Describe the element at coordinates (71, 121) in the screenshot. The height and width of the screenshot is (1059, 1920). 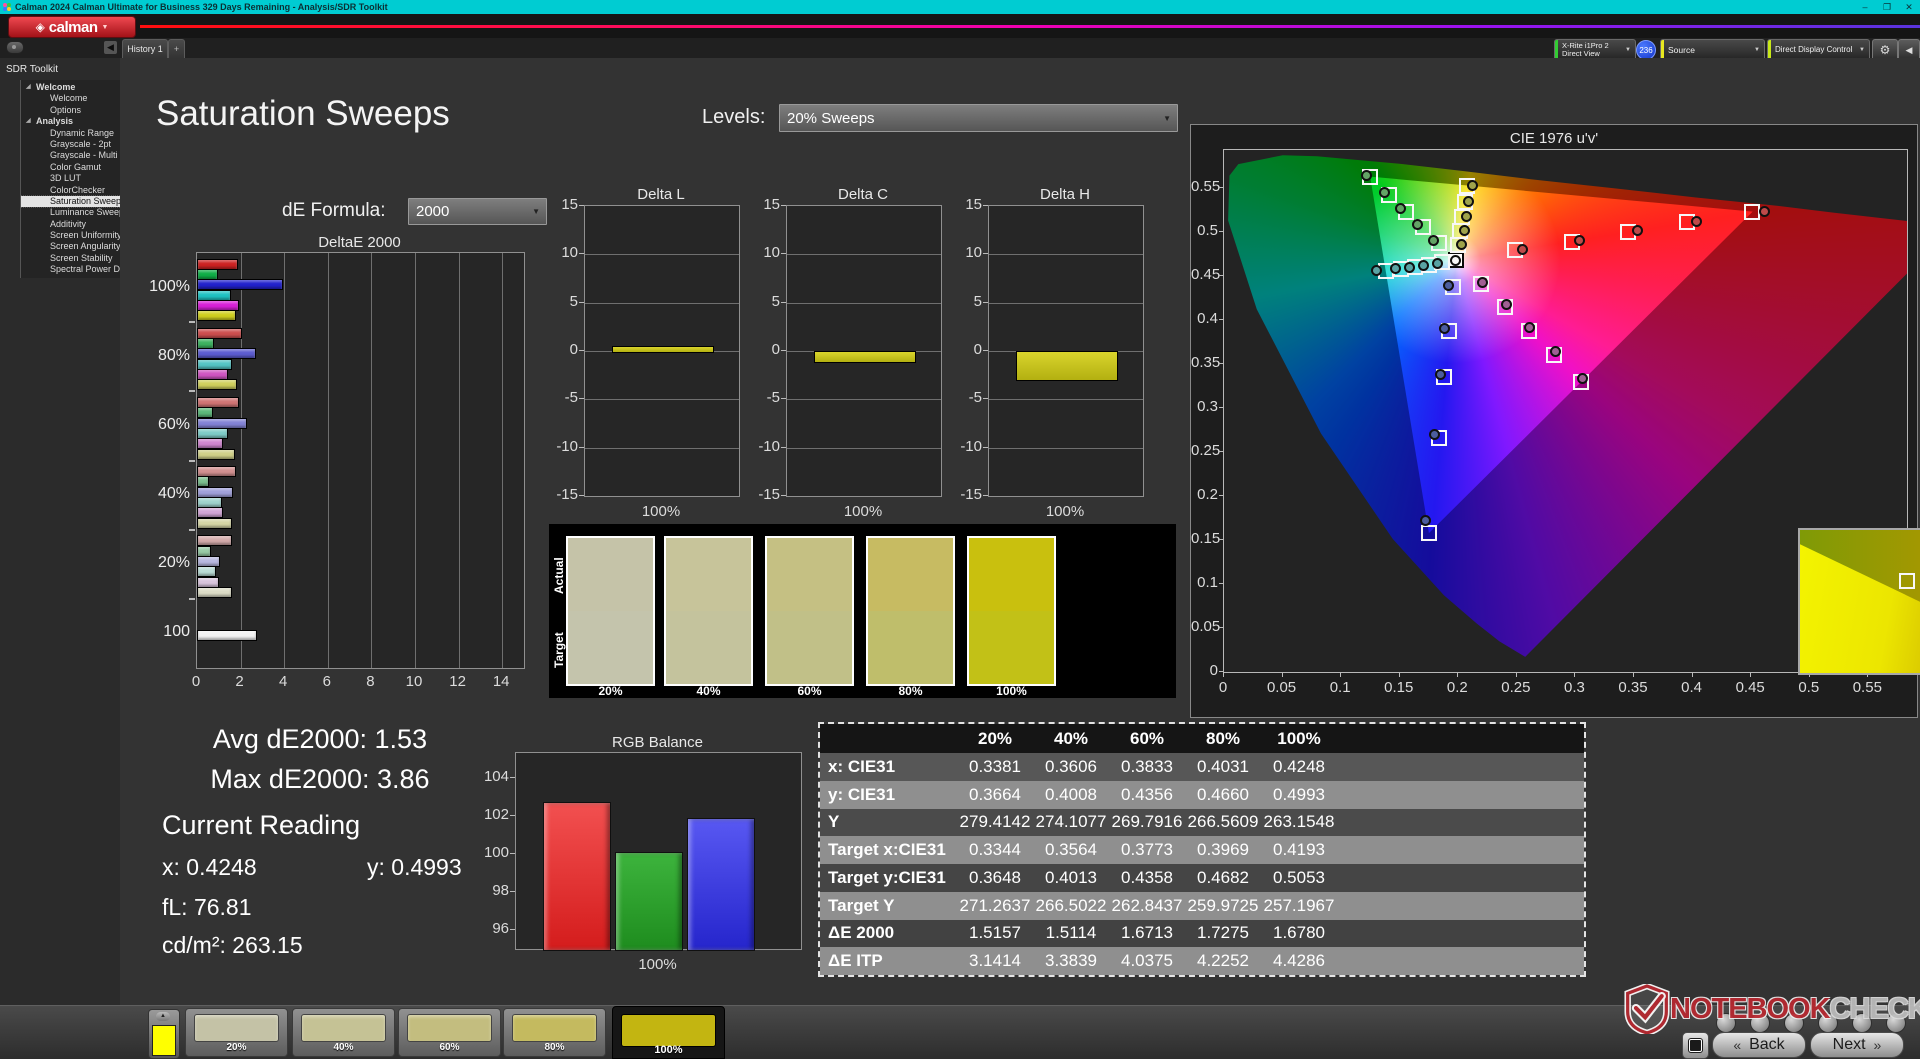
I see `sidebar-item-analysis: ◢ Analysis` at that location.